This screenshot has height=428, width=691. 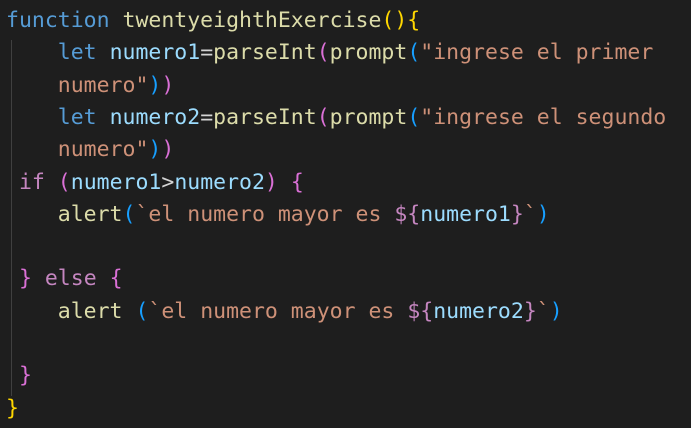 I want to click on code-line-7: alert(`el numero mayor es ${numero1}`), so click(x=278, y=215).